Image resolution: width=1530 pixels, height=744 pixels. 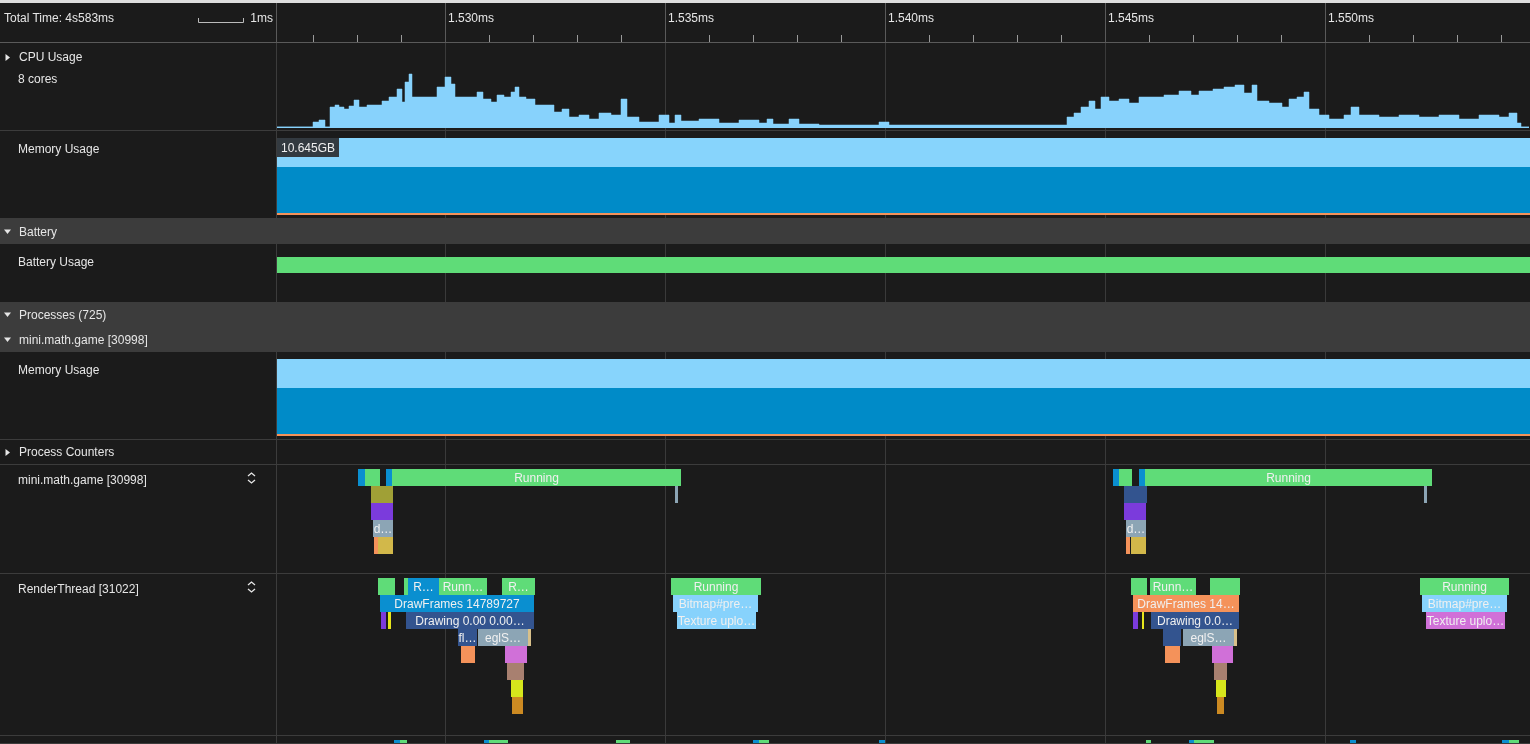 I want to click on time-tick-label: 1.530ms, so click(x=471, y=18).